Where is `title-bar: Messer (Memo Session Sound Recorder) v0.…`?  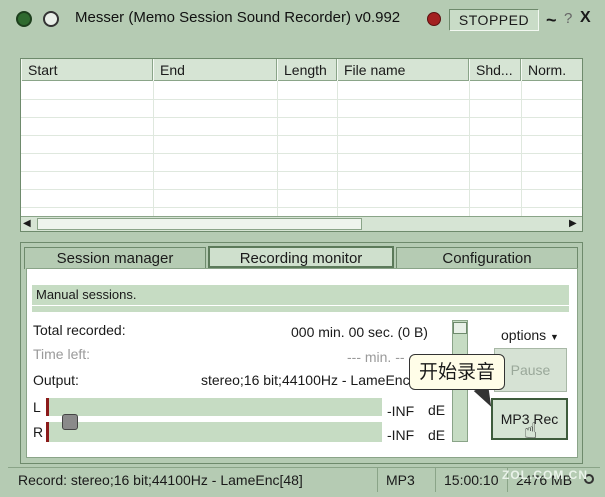
title-bar: Messer (Memo Session Sound Recorder) v0.… is located at coordinates (302, 19).